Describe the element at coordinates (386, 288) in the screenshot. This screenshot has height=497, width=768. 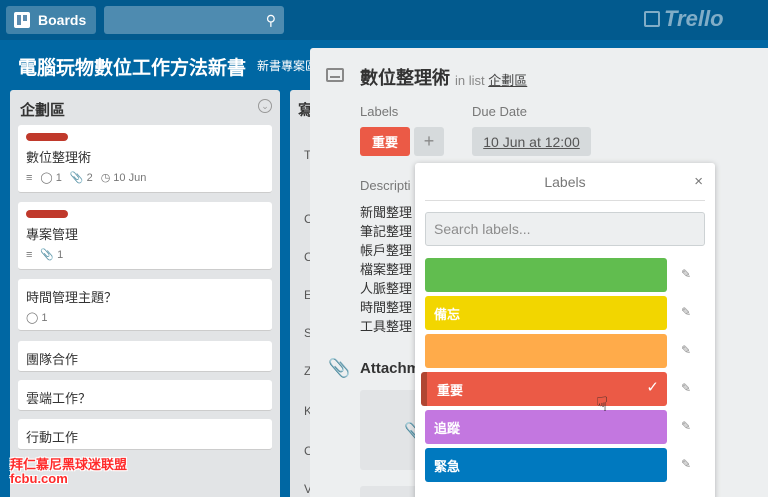
I see `description-line: 人脈整理` at that location.